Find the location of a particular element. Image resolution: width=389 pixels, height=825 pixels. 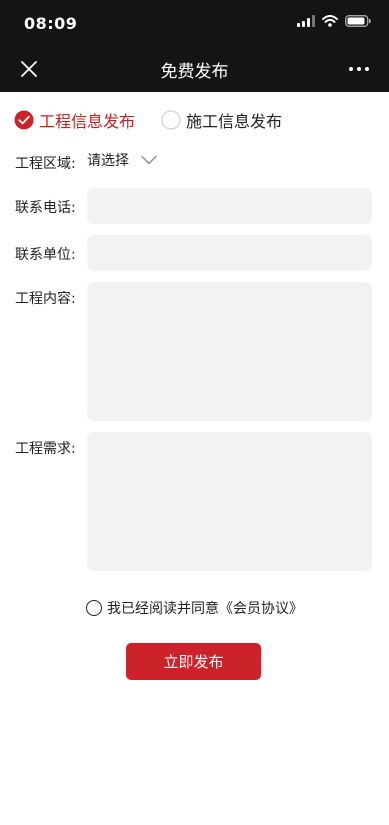

agreement-row: 我已经阅读并同意《会员协议》 is located at coordinates (194, 608).